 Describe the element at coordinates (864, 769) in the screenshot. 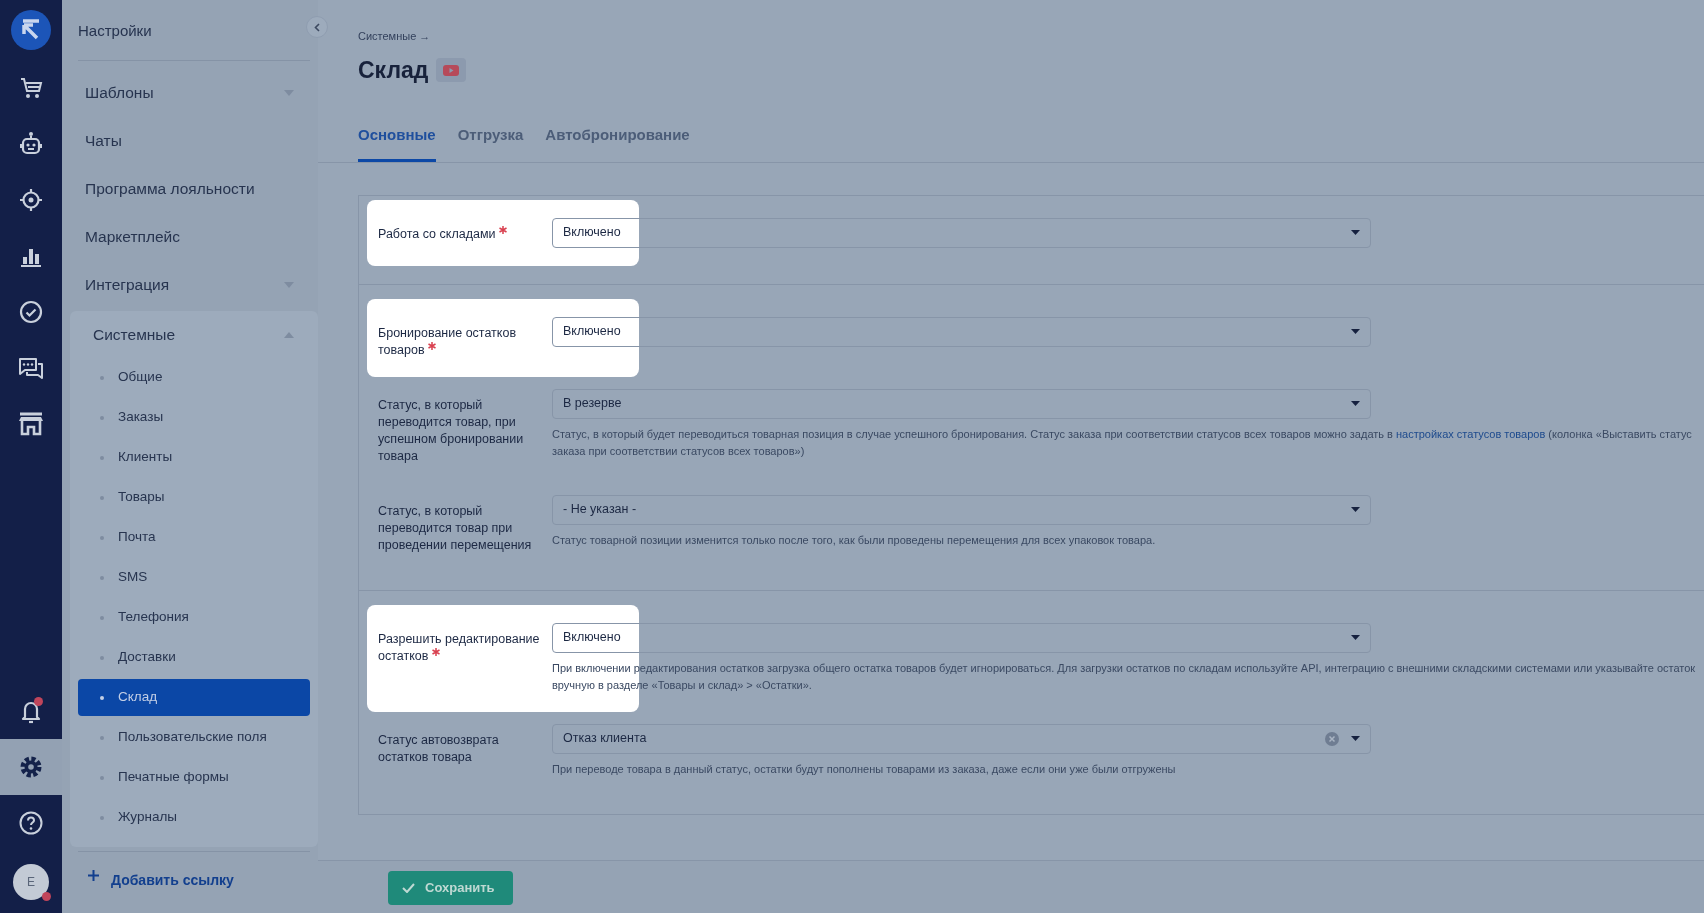

I see `help-text: При переводе товара в данный статус, остатки будут пополнены товарами из заказа, даже если они уже были отгружены` at that location.